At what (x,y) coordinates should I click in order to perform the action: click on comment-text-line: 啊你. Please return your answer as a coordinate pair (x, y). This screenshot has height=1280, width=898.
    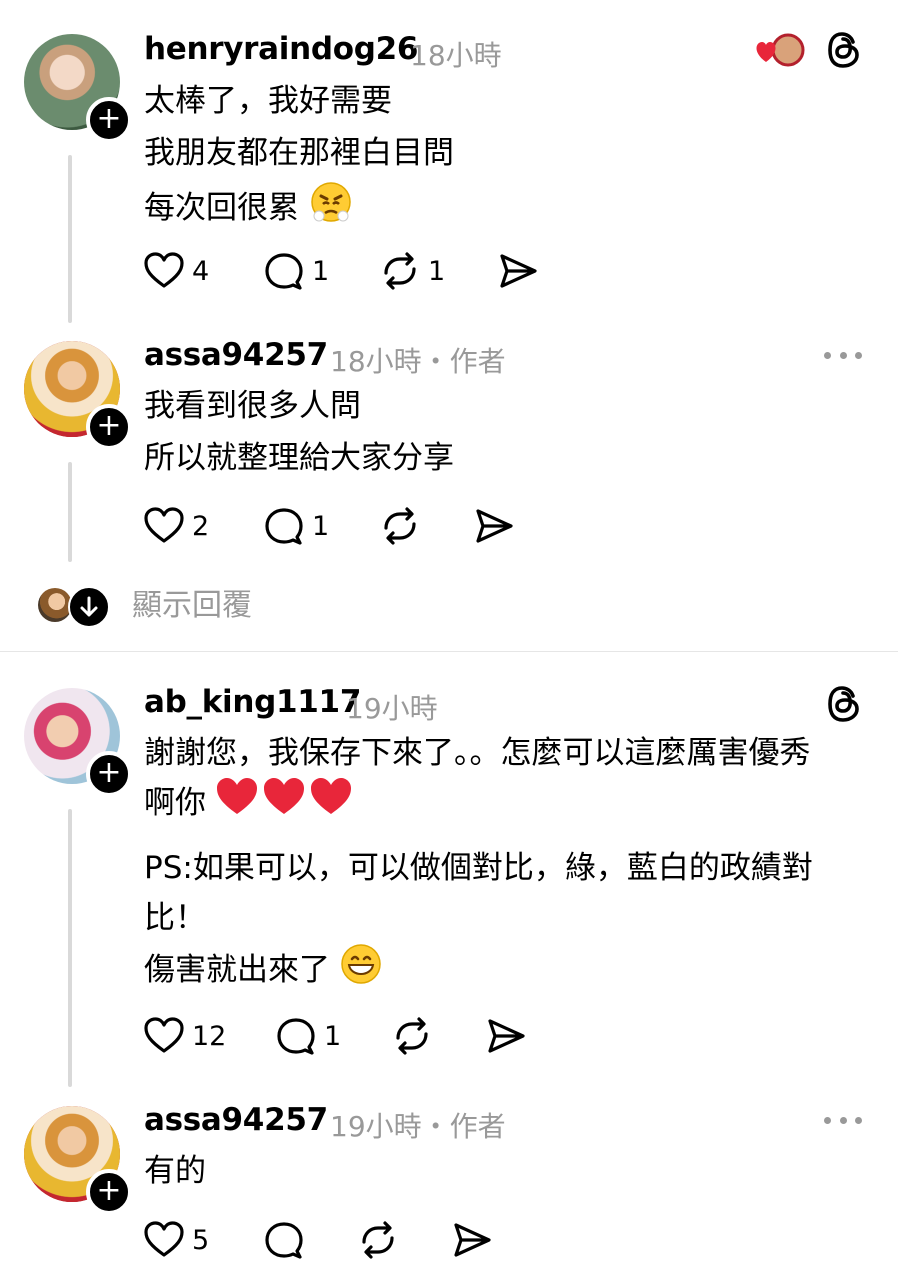
    Looking at the image, I should click on (250, 804).